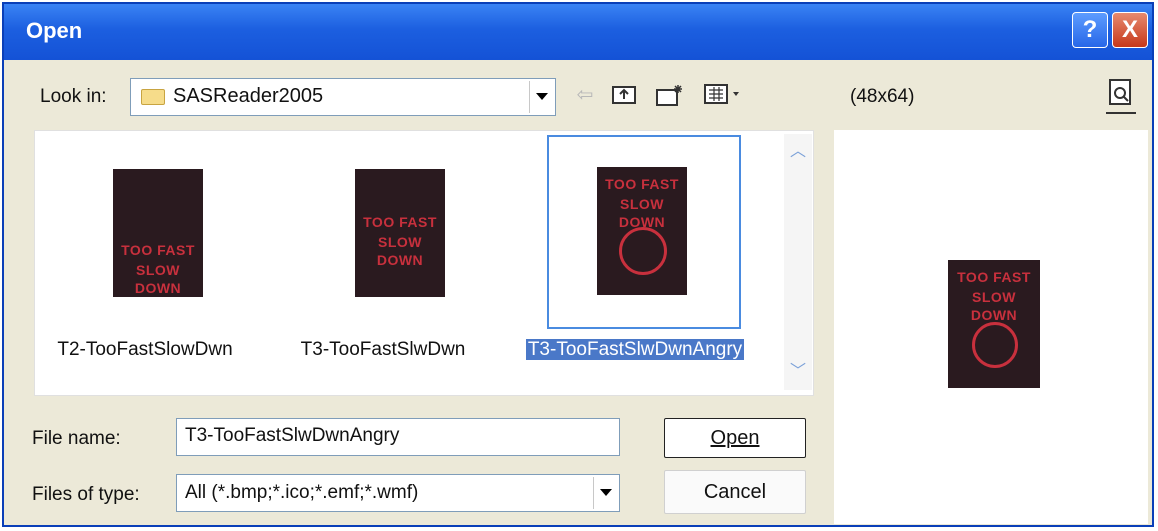 The width and height of the screenshot is (1158, 531). Describe the element at coordinates (578, 32) in the screenshot. I see `title-bar: Open ? X` at that location.